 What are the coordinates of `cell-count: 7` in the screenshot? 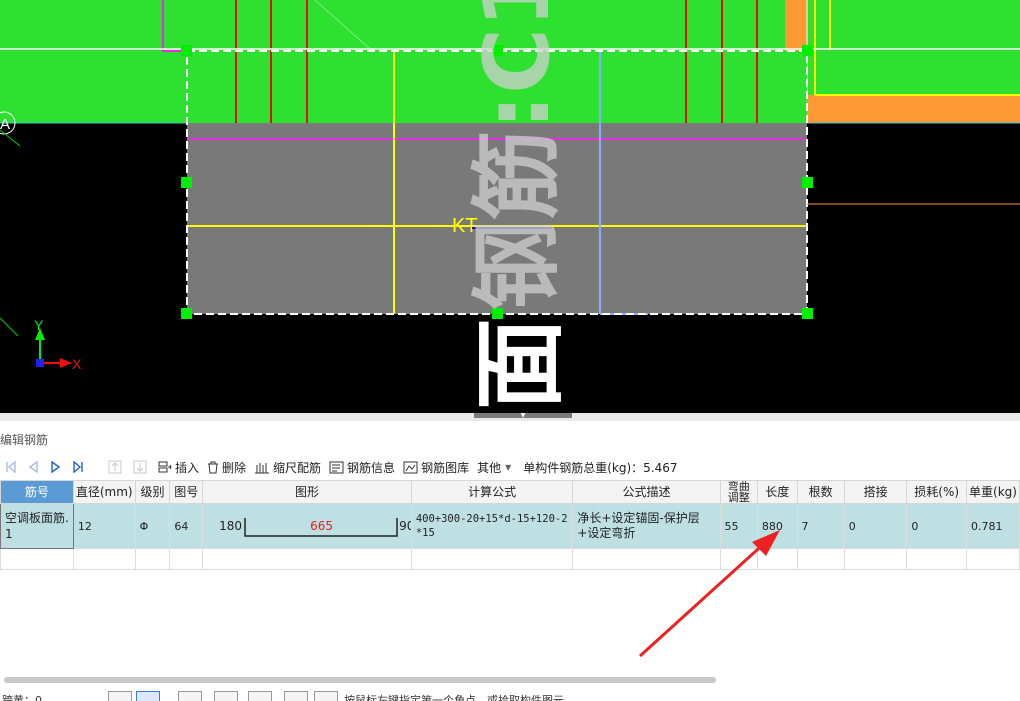 It's located at (820, 526).